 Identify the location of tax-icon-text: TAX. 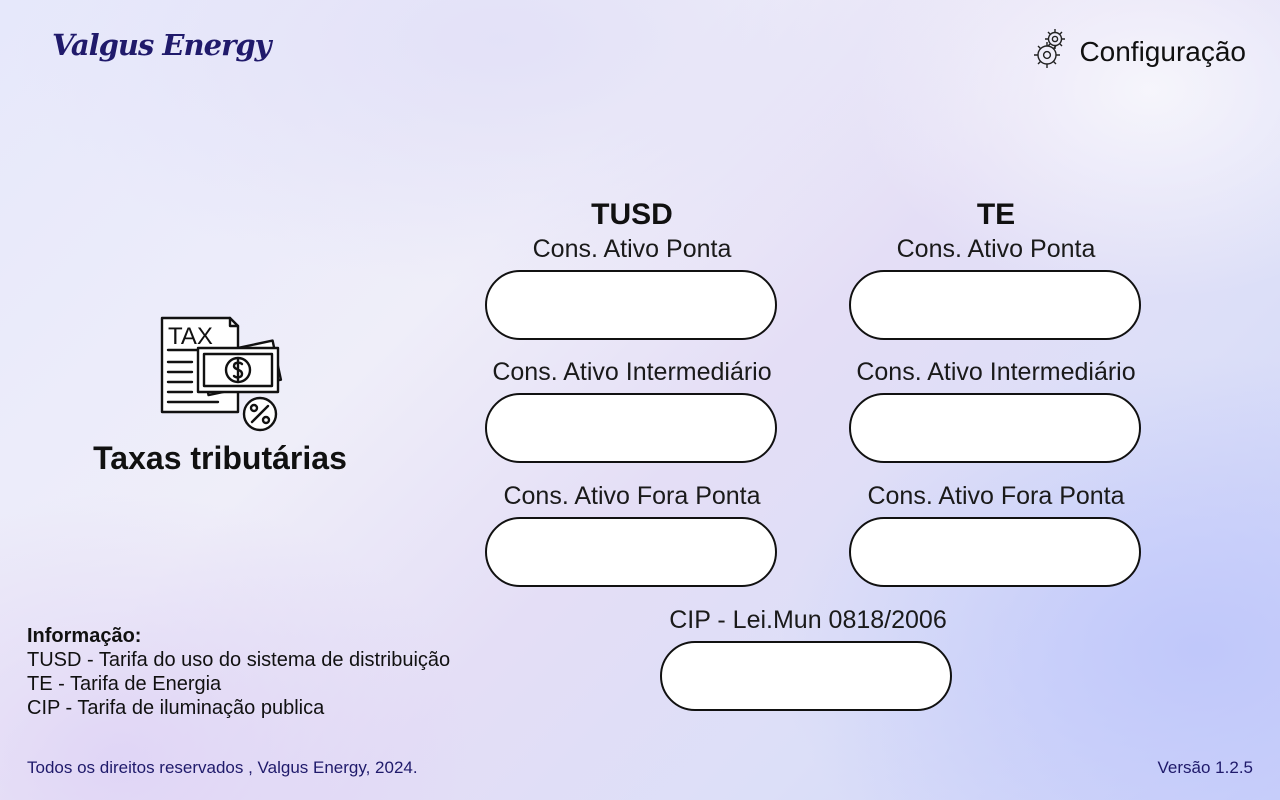
(190, 336).